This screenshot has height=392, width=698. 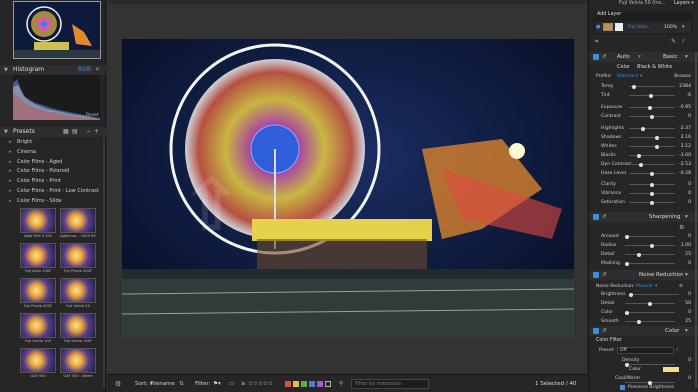 I want to click on label-yellow-swatch, so click(x=296, y=384).